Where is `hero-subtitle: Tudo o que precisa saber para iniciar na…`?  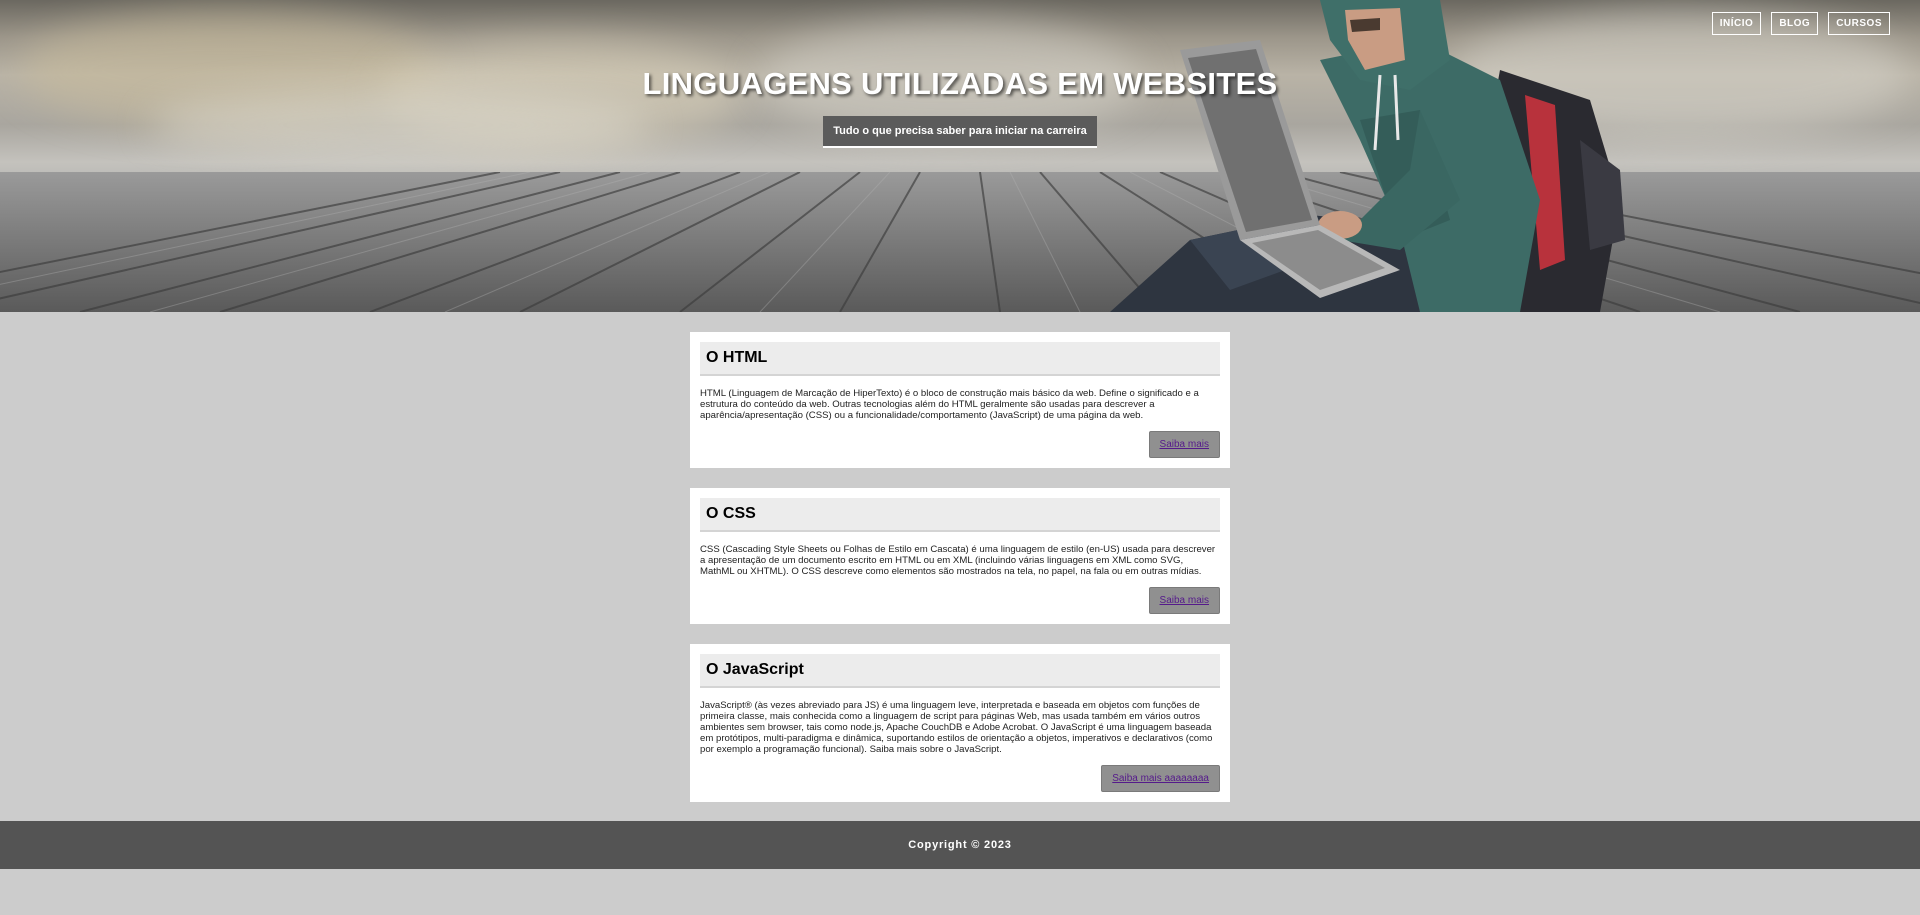 hero-subtitle: Tudo o que precisa saber para iniciar na… is located at coordinates (960, 132).